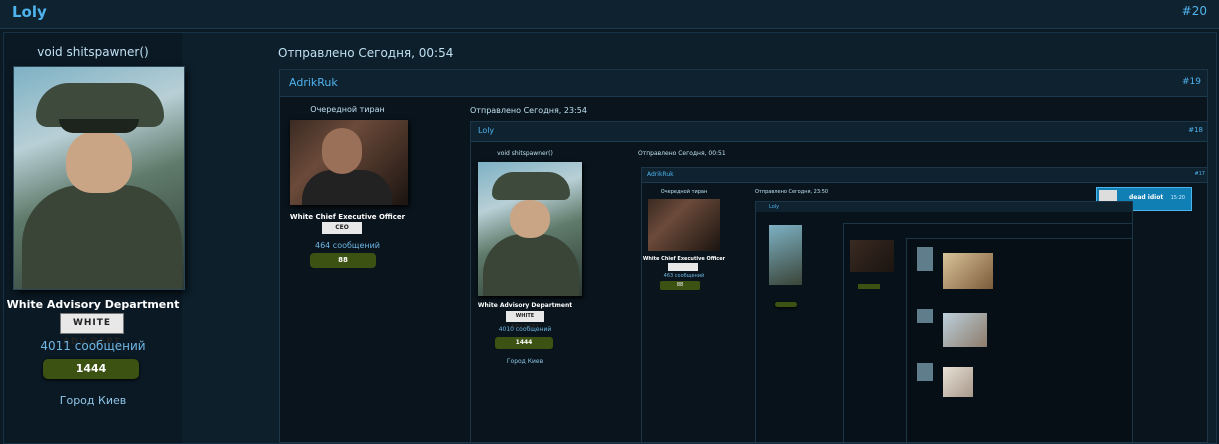 The height and width of the screenshot is (444, 1219). What do you see at coordinates (683, 267) in the screenshot?
I see `quote3-rank-badge` at bounding box center [683, 267].